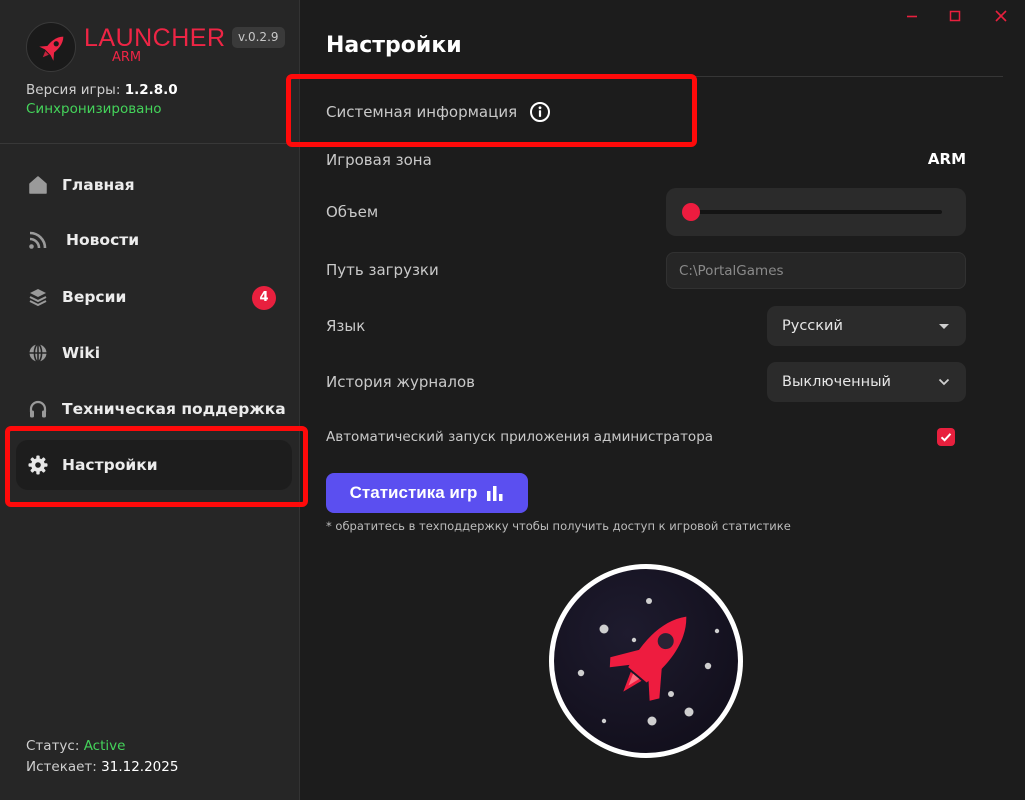 This screenshot has width=1025, height=800. What do you see at coordinates (127, 57) in the screenshot?
I see `logo-subtitle: ARM` at bounding box center [127, 57].